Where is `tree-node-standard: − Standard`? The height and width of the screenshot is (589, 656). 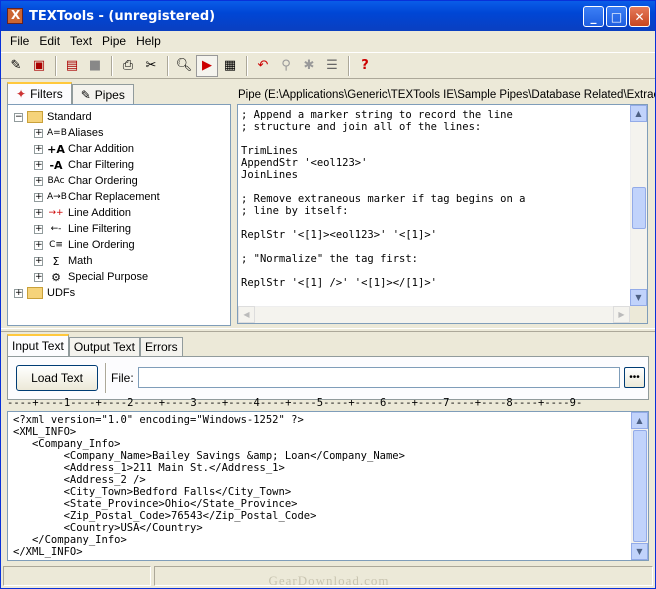 tree-node-standard: − Standard is located at coordinates (119, 117).